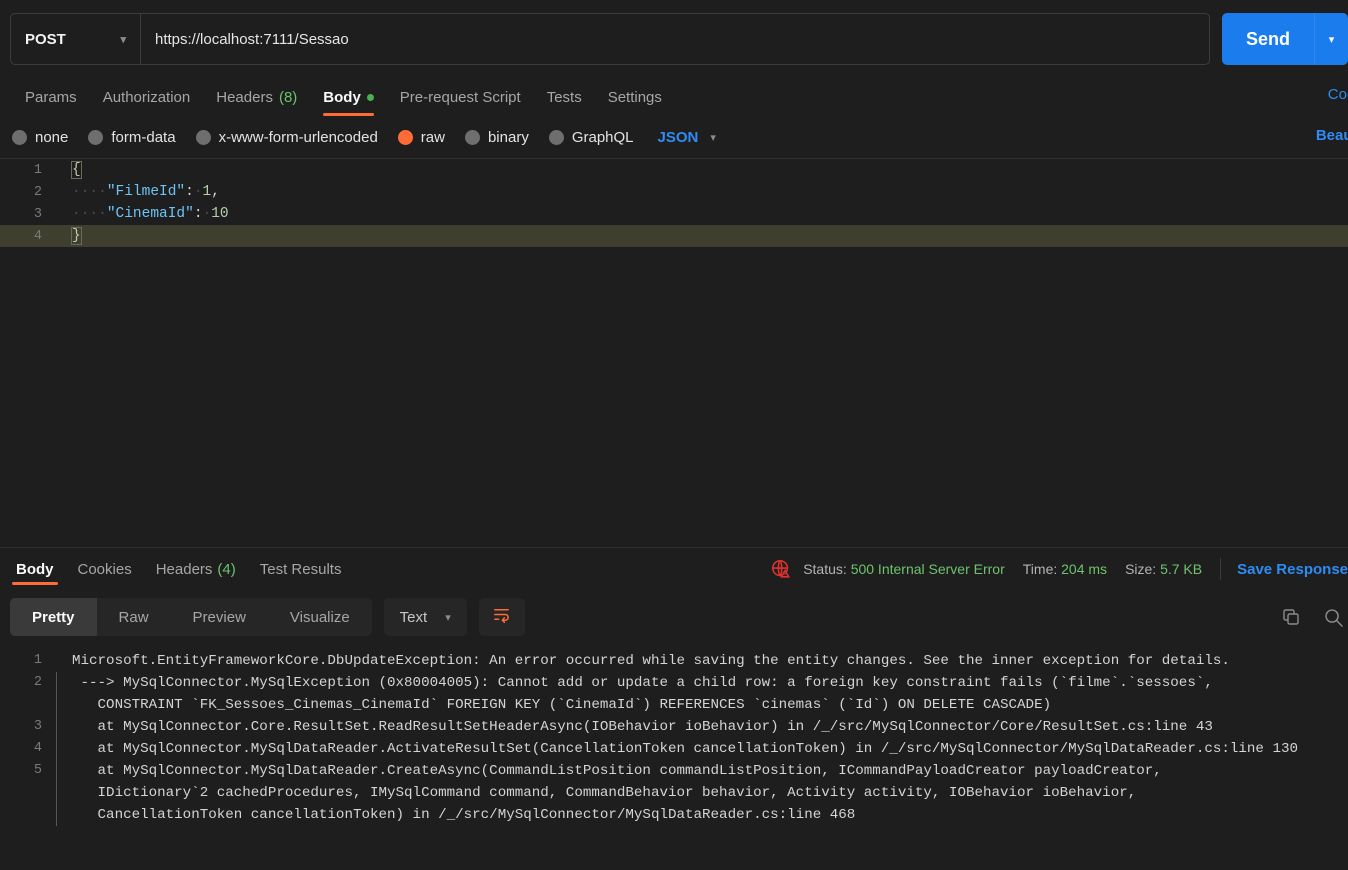 The width and height of the screenshot is (1348, 870). I want to click on json-open-brace: {, so click(76, 170).